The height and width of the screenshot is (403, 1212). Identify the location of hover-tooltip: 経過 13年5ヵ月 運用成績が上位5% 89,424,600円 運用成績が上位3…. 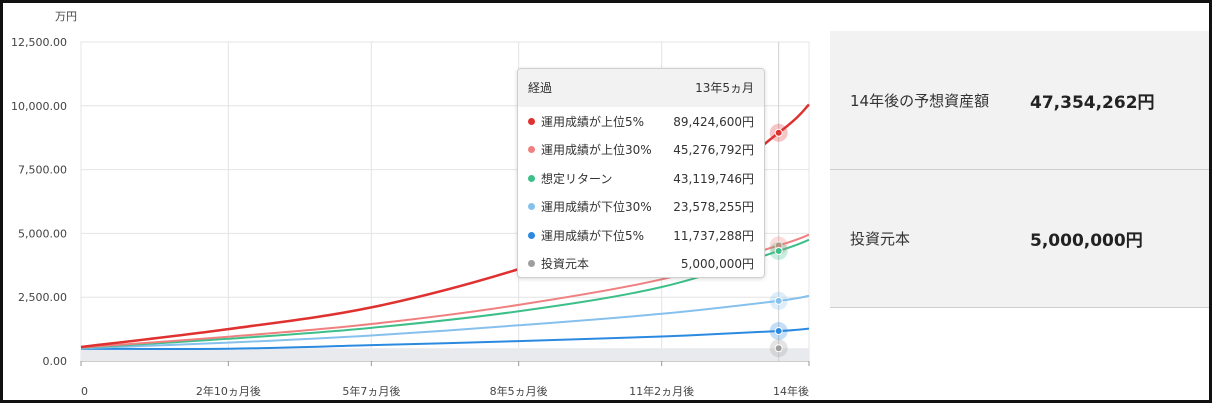
(641, 173).